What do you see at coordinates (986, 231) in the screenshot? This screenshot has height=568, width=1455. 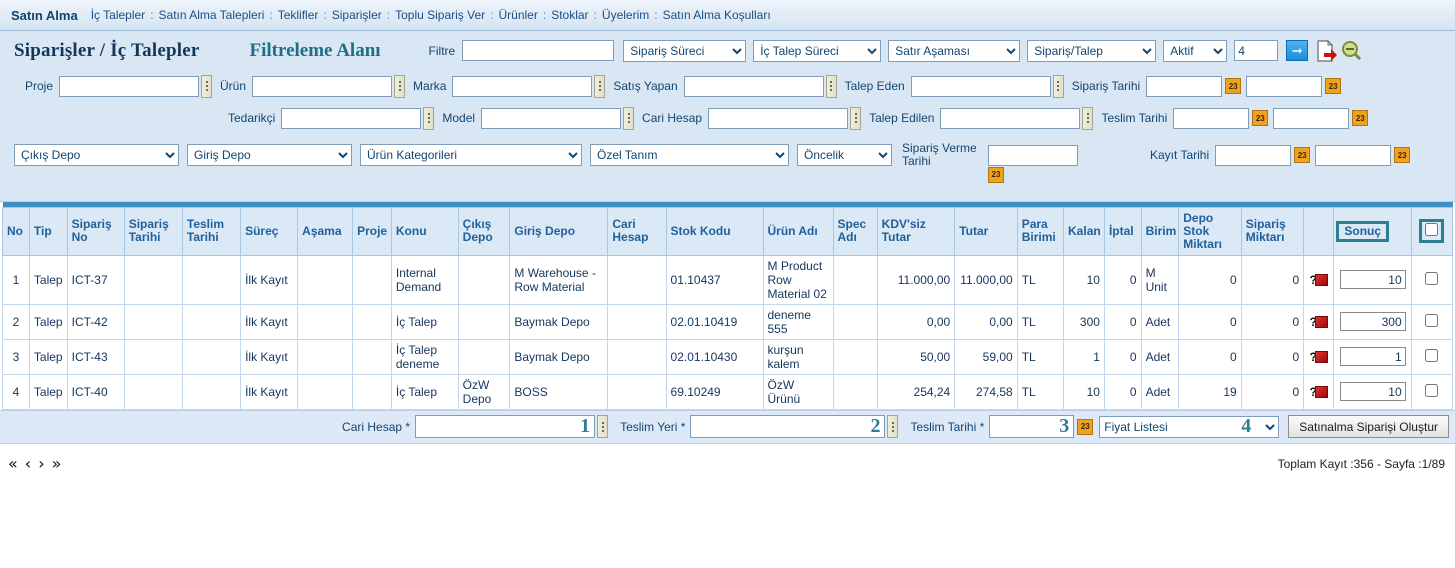 I see `column-header-tutar: Tutar` at bounding box center [986, 231].